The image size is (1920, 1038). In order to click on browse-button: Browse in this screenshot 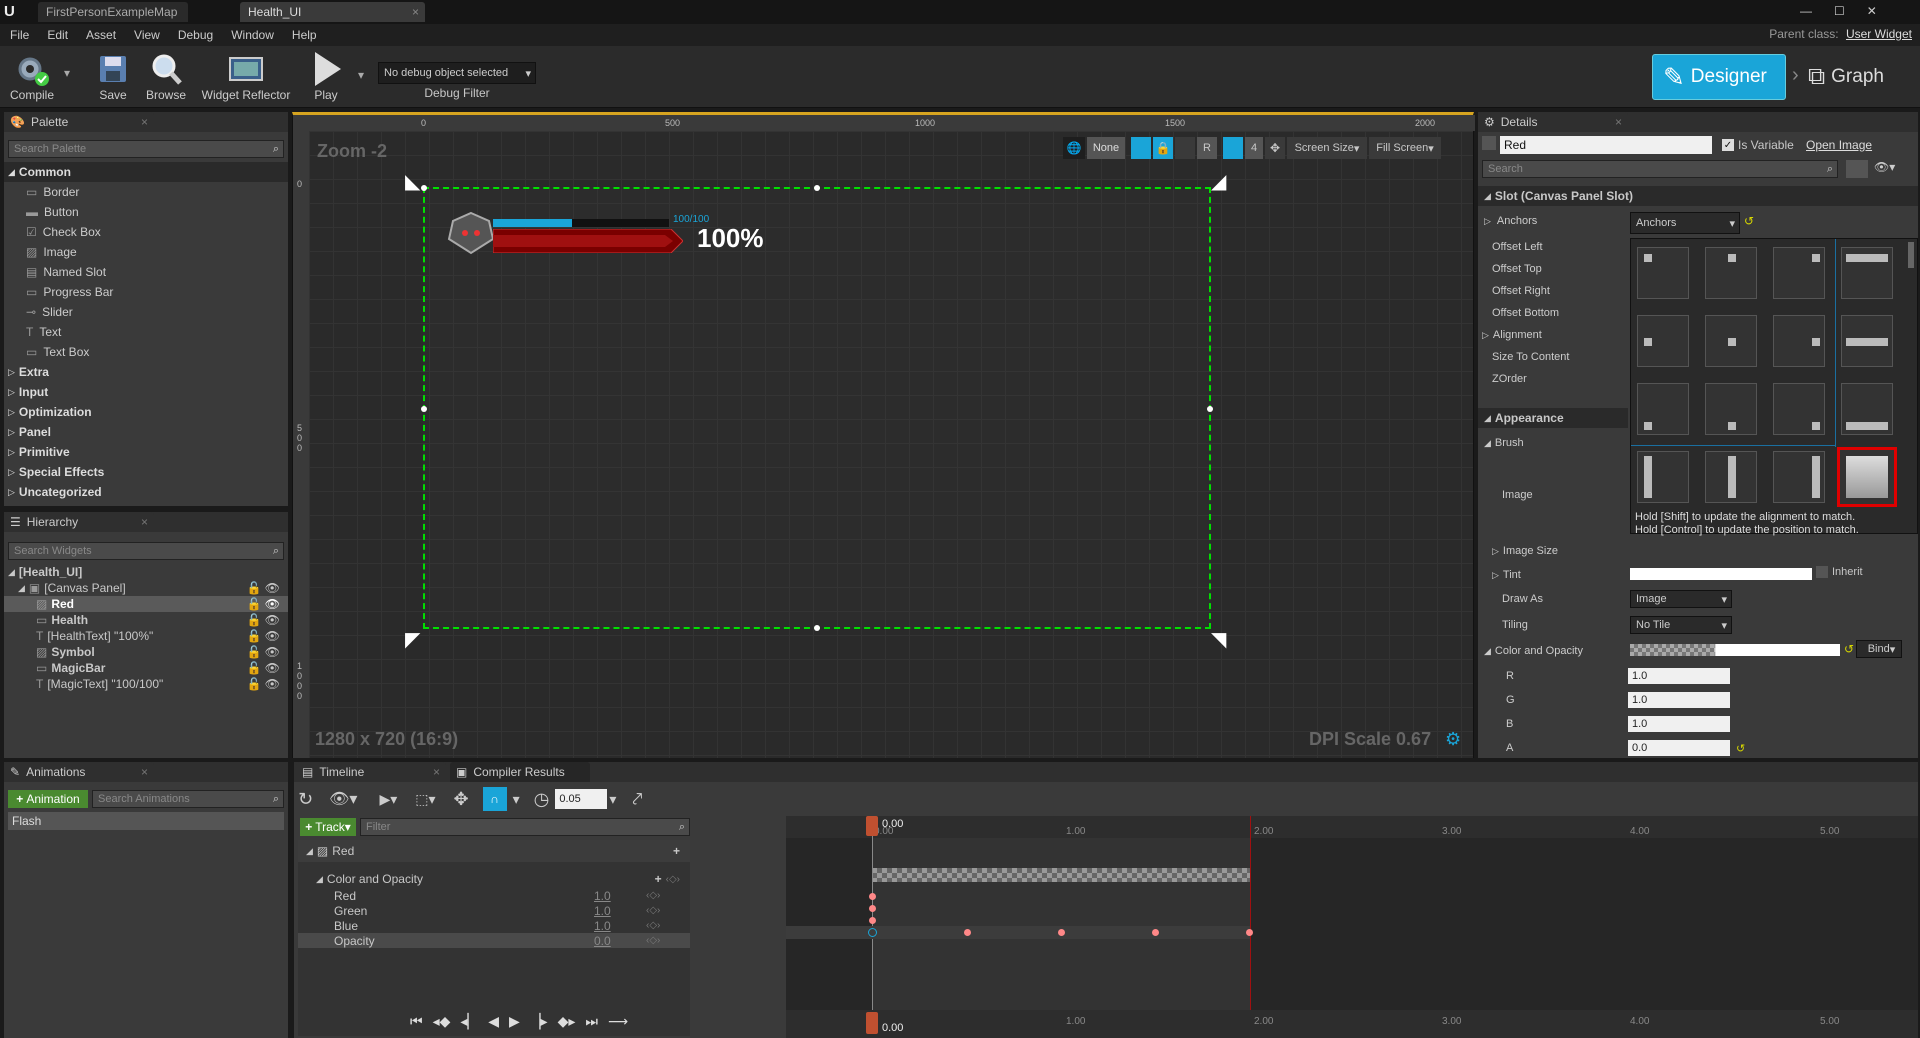, I will do `click(166, 76)`.